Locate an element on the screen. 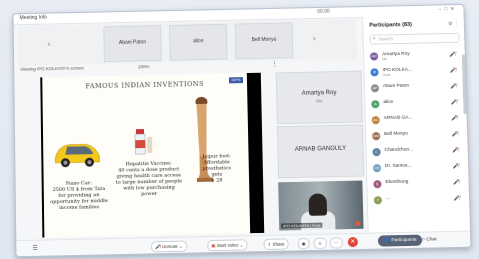 This screenshot has height=259, width=479. host-tag: IPO KOLKATA | Host is located at coordinates (302, 225).